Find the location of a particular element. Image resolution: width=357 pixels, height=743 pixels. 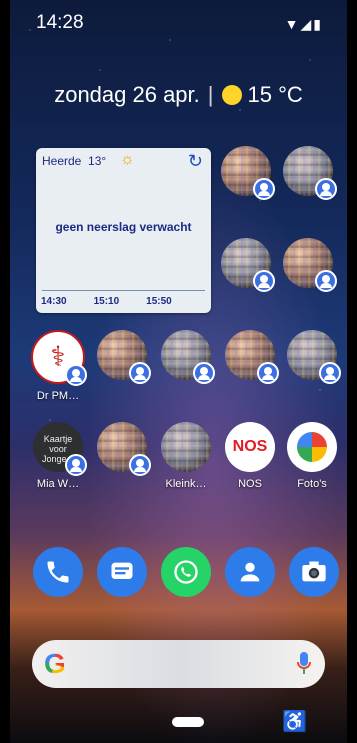

sun-icon is located at coordinates (231, 95).